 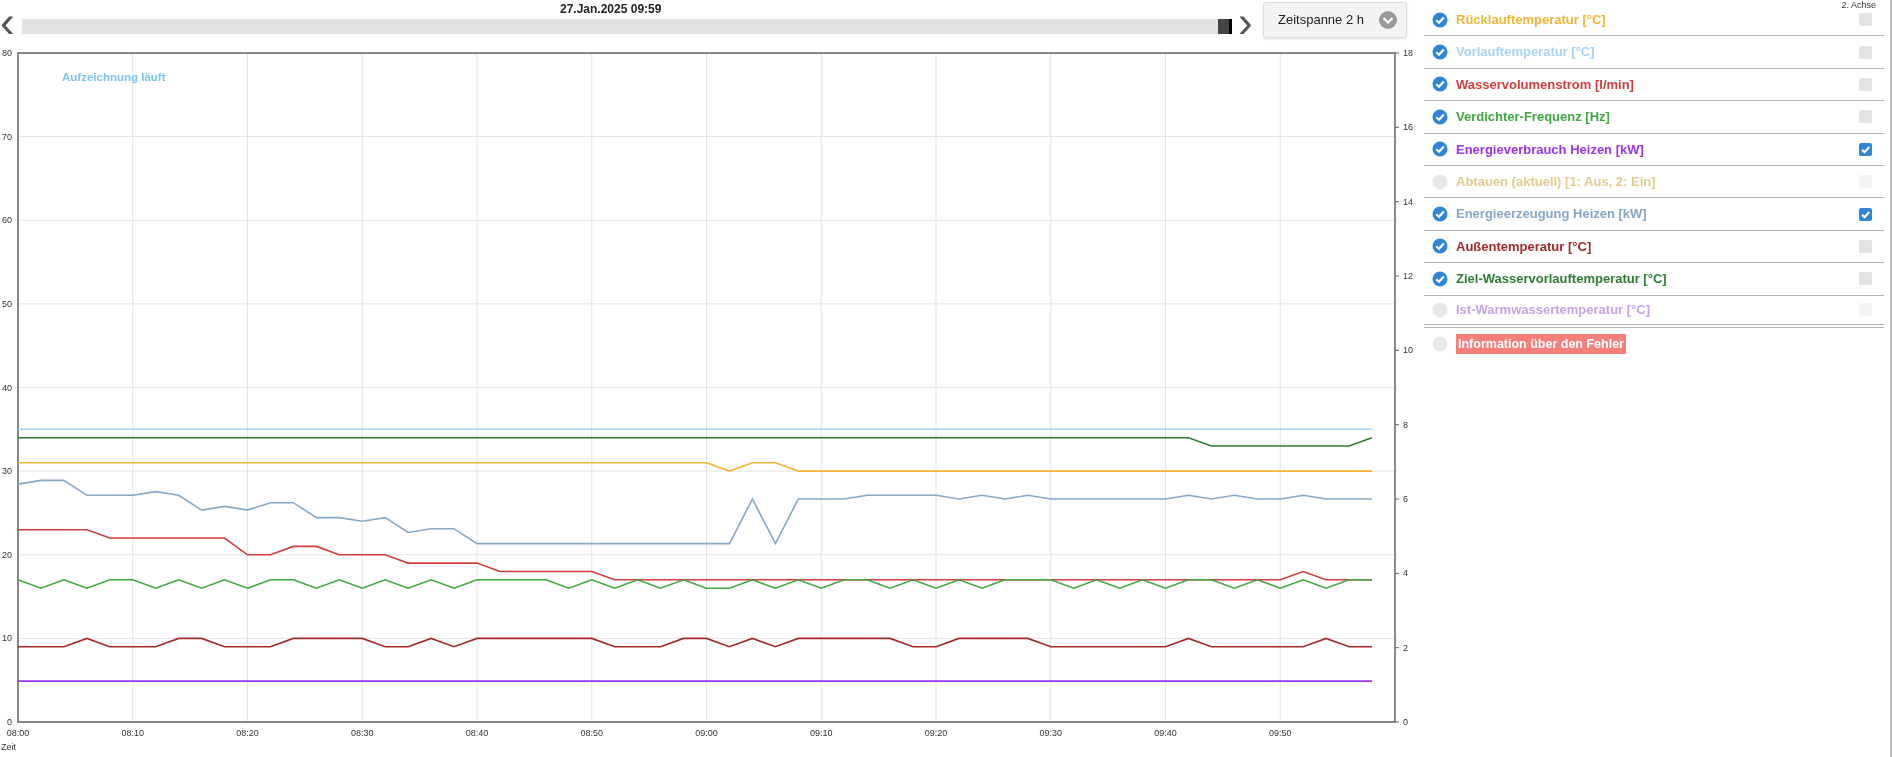 I want to click on axis-tick-label: 20, so click(x=7, y=554).